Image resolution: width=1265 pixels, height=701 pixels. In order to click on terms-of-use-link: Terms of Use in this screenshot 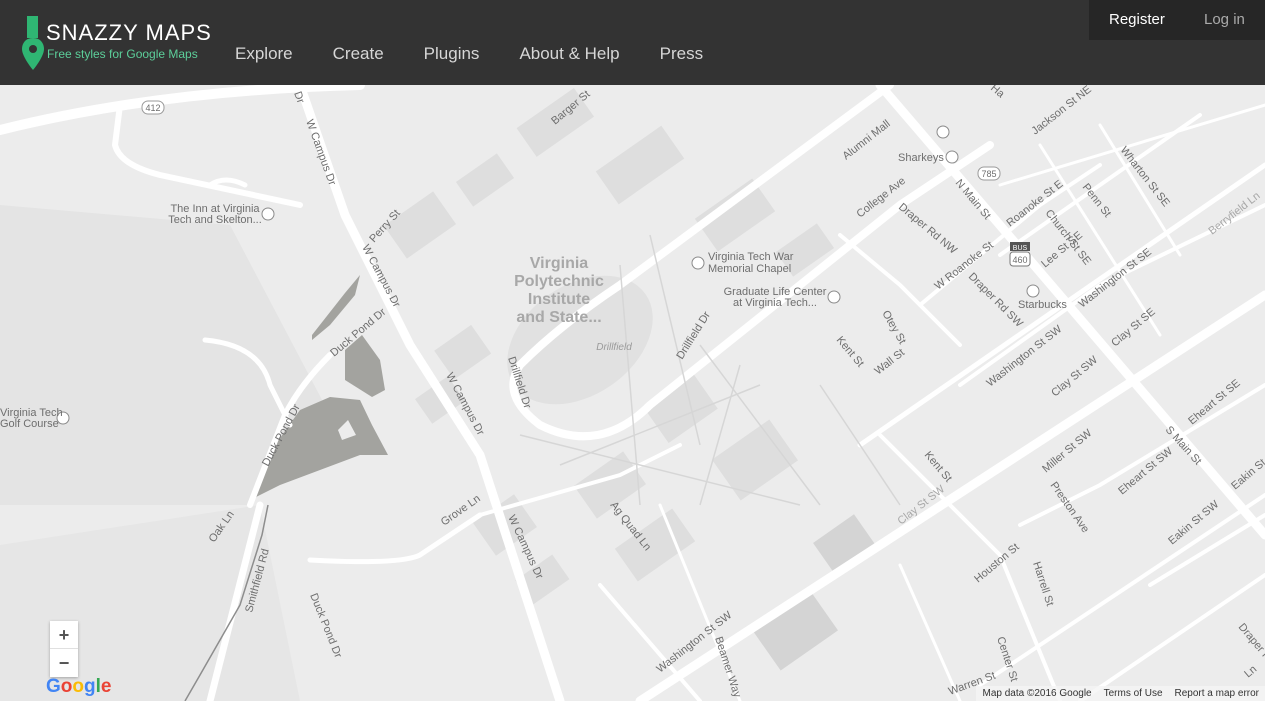, I will do `click(1133, 693)`.